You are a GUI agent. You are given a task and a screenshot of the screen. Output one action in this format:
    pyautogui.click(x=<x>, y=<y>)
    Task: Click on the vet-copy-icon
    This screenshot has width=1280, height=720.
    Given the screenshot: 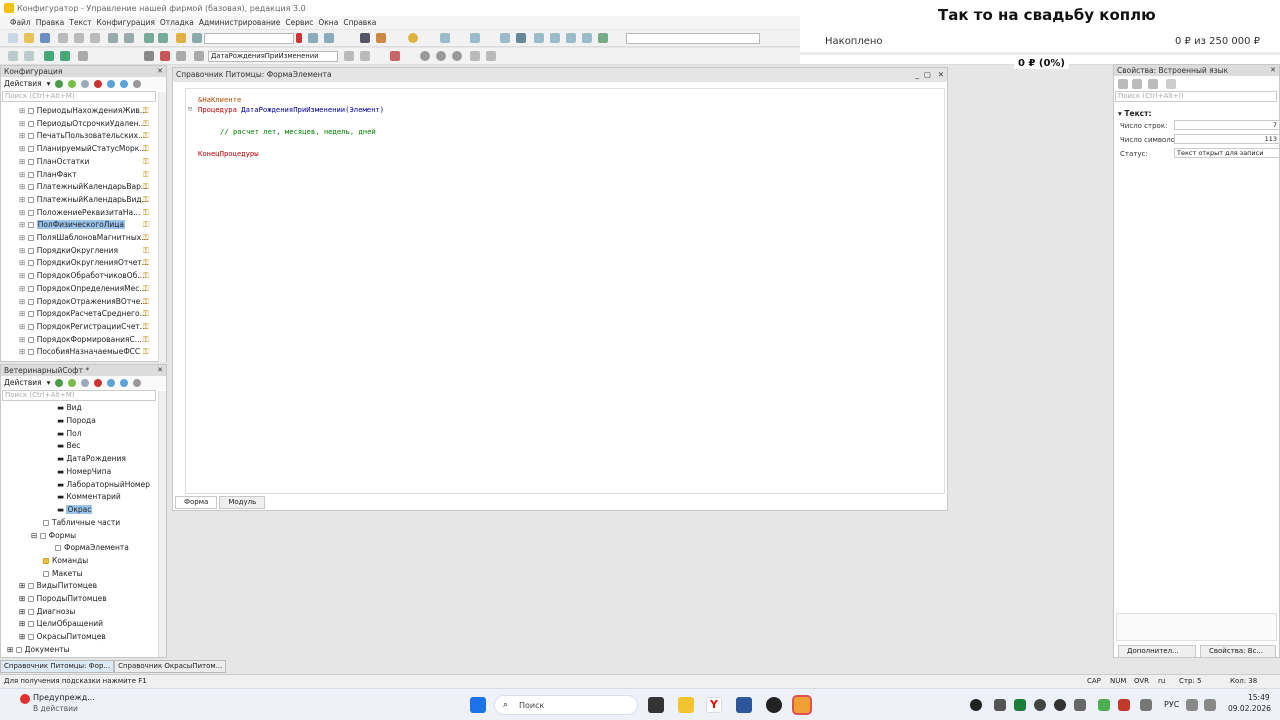 What is the action you would take?
    pyautogui.click(x=85, y=382)
    